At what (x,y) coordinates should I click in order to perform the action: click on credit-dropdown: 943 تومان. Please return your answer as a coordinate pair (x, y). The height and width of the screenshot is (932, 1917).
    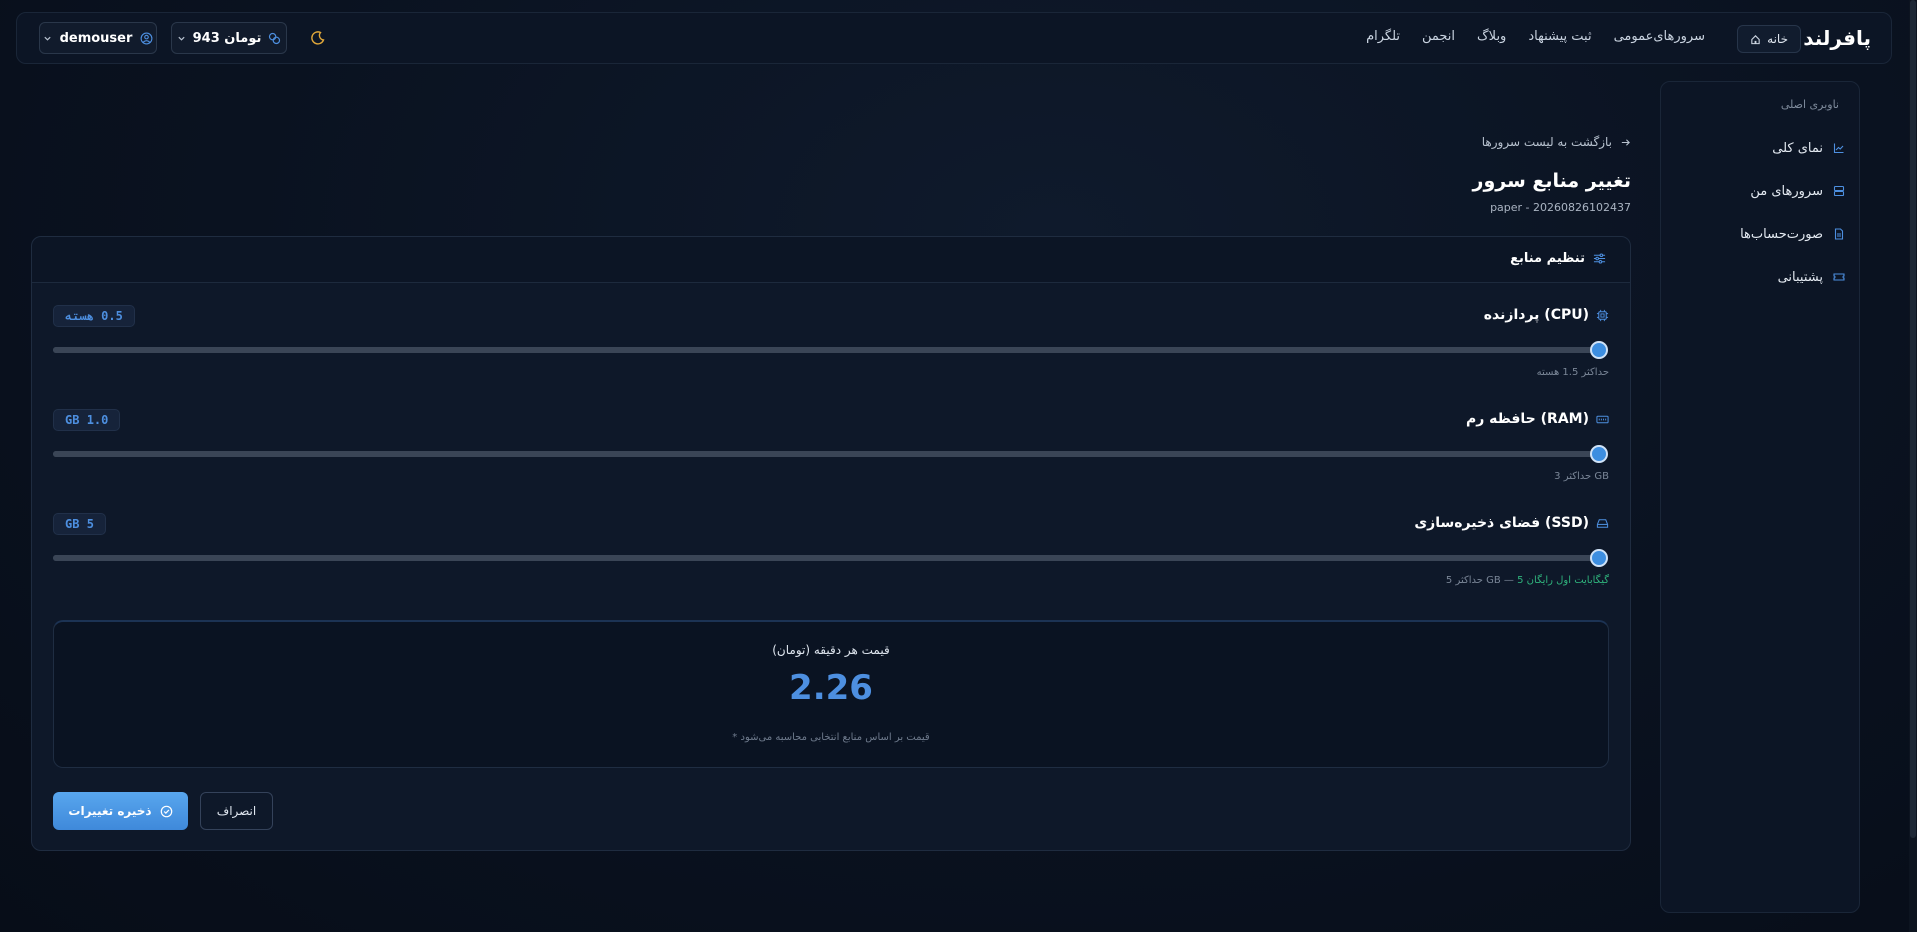
    Looking at the image, I should click on (229, 38).